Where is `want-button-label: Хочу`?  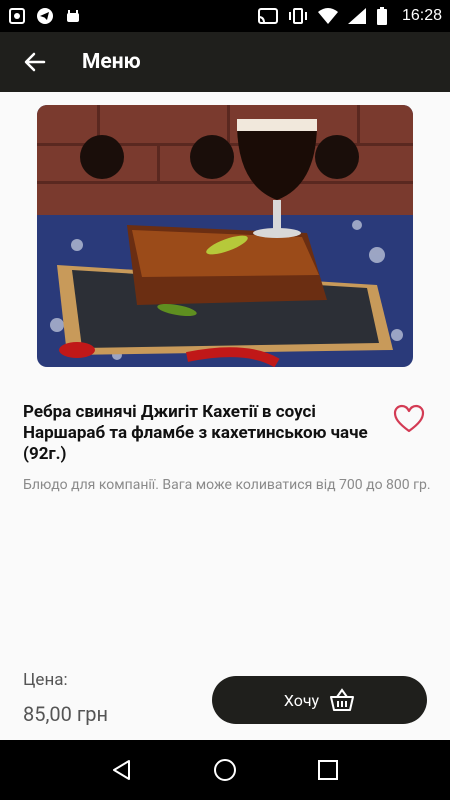 want-button-label: Хочу is located at coordinates (301, 700).